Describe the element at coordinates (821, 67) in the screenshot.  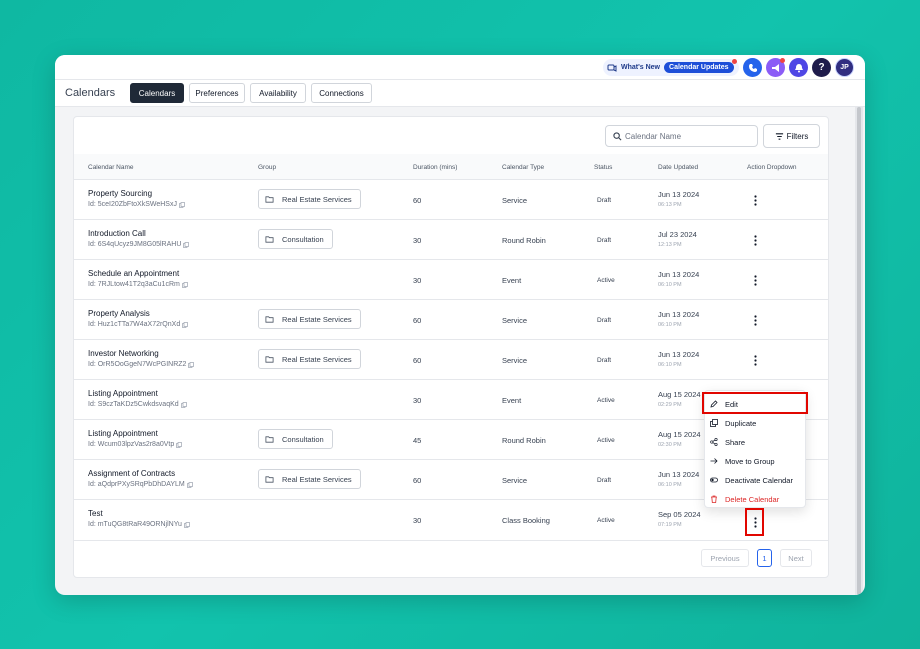
I see `help-button: ?` at that location.